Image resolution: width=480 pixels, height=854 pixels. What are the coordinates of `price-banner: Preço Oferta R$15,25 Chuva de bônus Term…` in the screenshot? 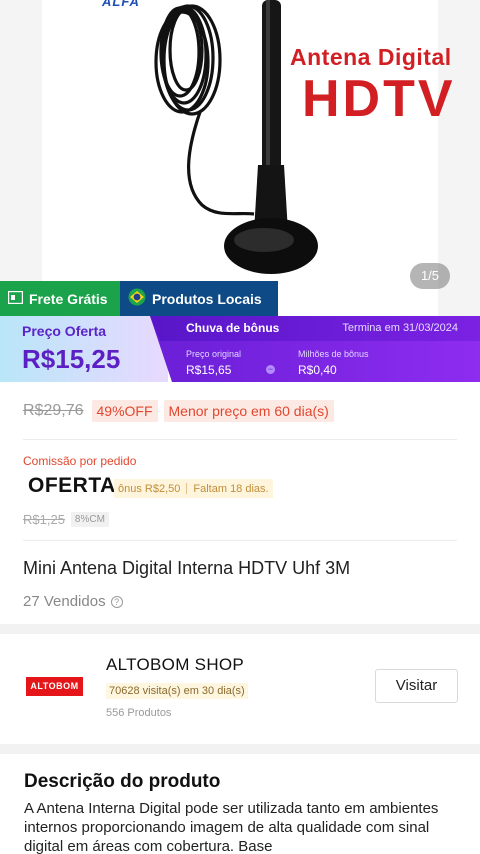 It's located at (240, 349).